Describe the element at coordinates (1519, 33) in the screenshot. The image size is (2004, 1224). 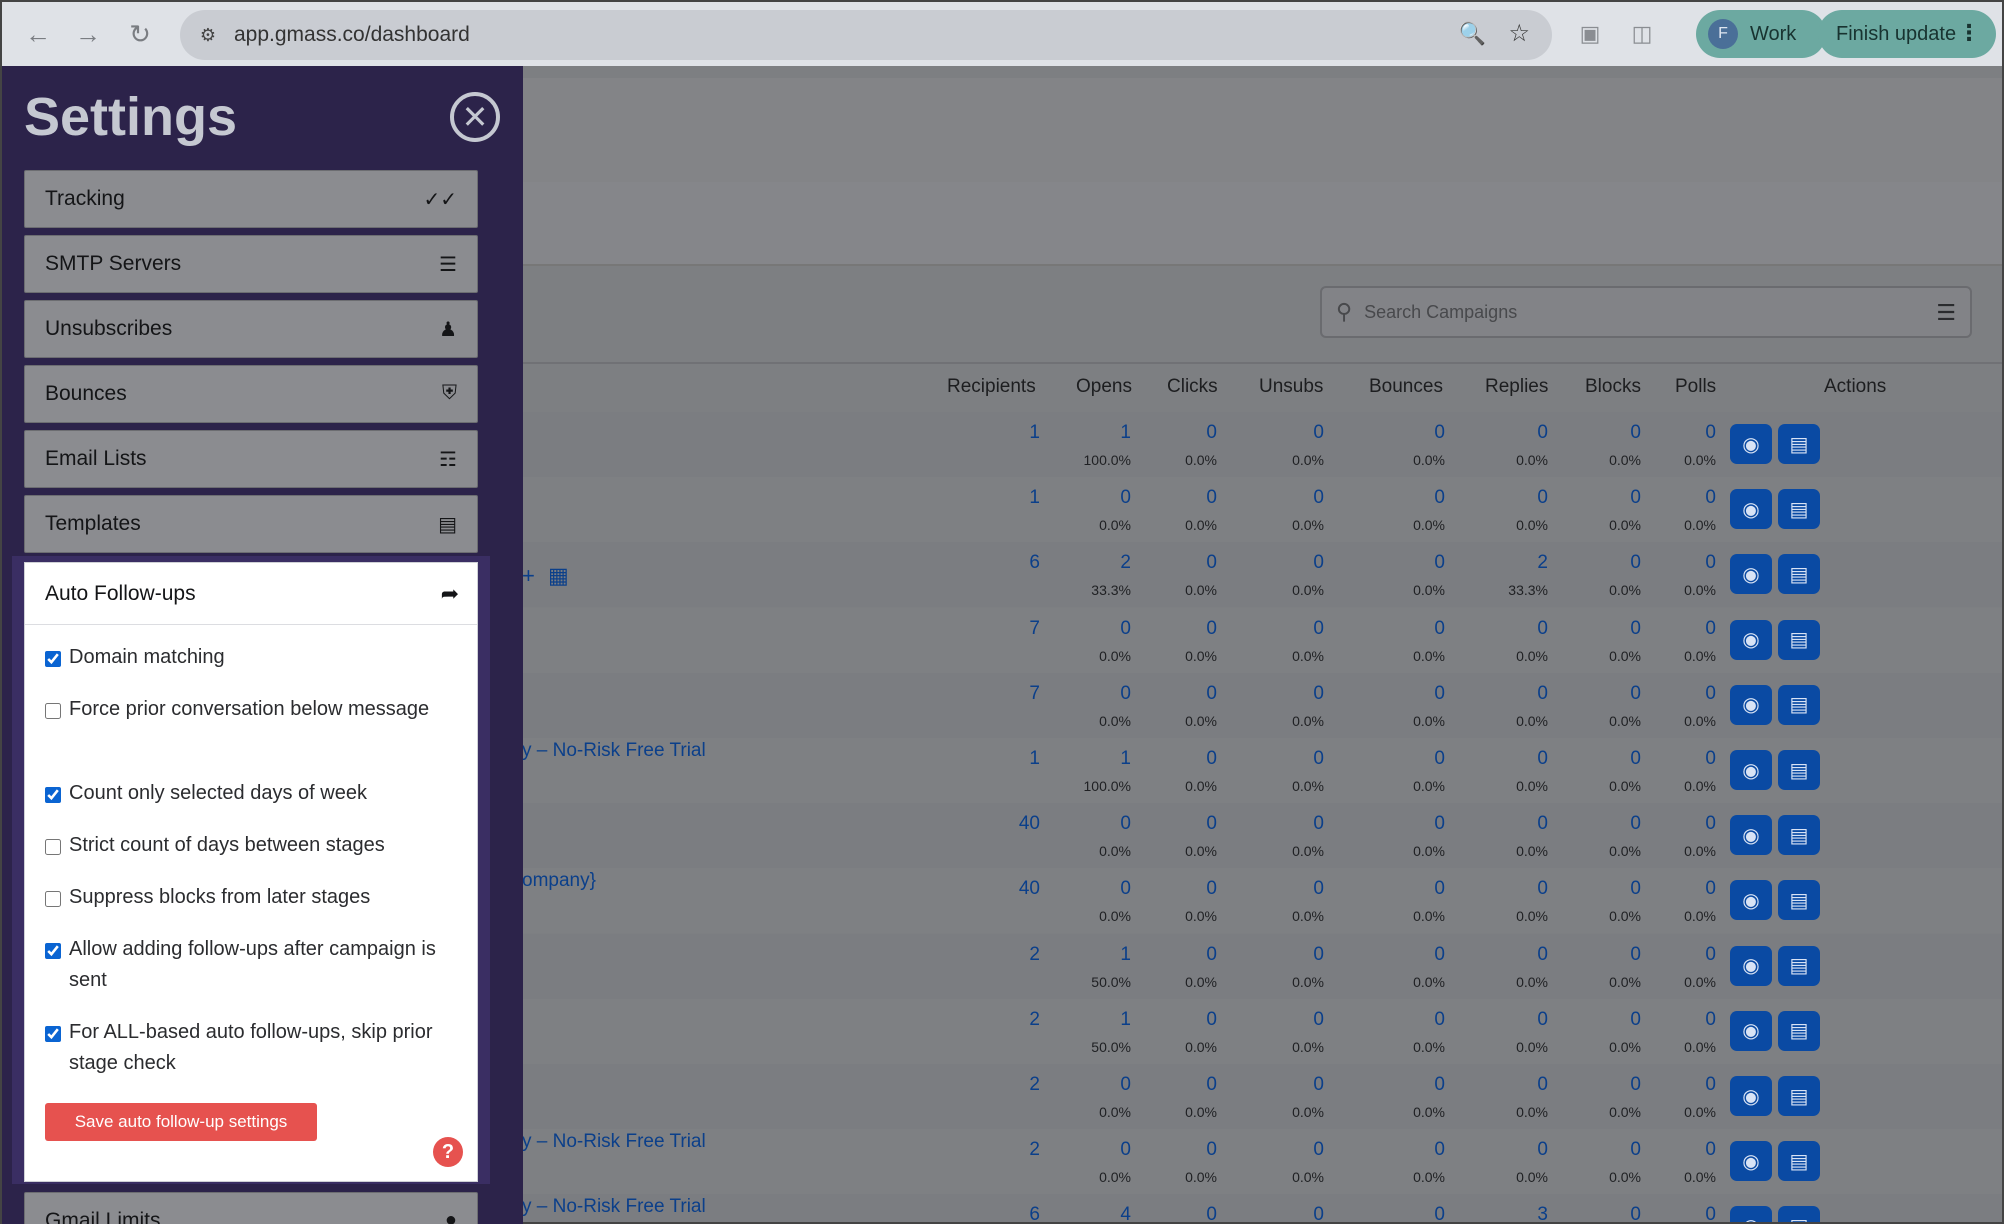
I see `bookmark-star-icon: ☆` at that location.